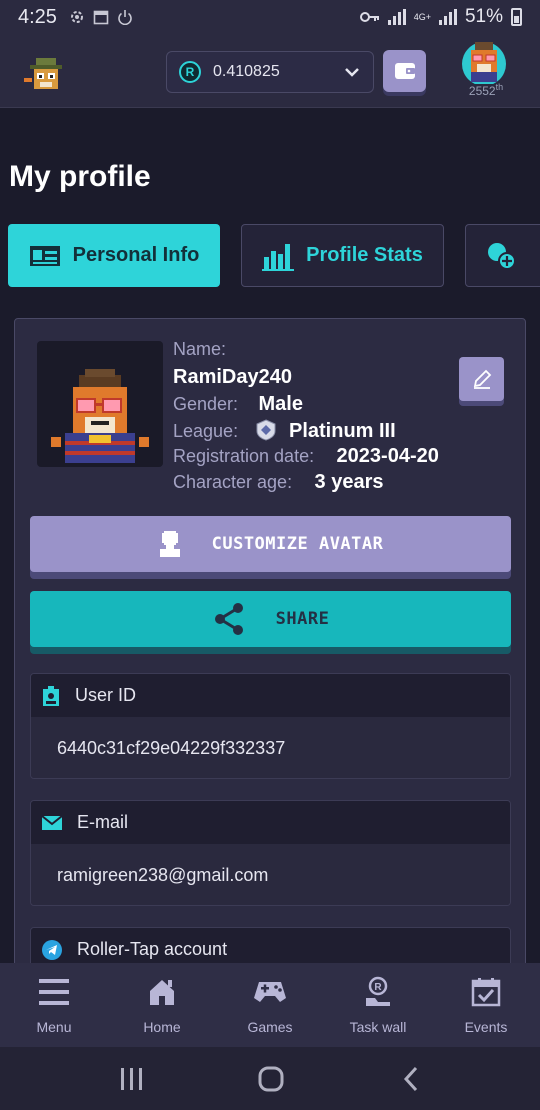 The width and height of the screenshot is (540, 1110). What do you see at coordinates (270, 17) in the screenshot?
I see `status-bar: 4:25 4G+ 51%` at bounding box center [270, 17].